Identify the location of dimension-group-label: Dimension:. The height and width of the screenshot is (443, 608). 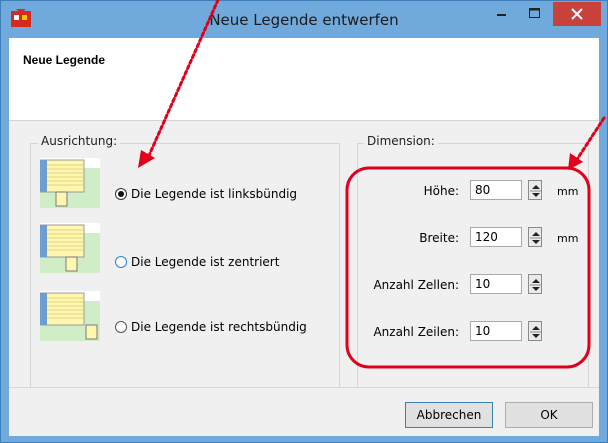
(401, 141).